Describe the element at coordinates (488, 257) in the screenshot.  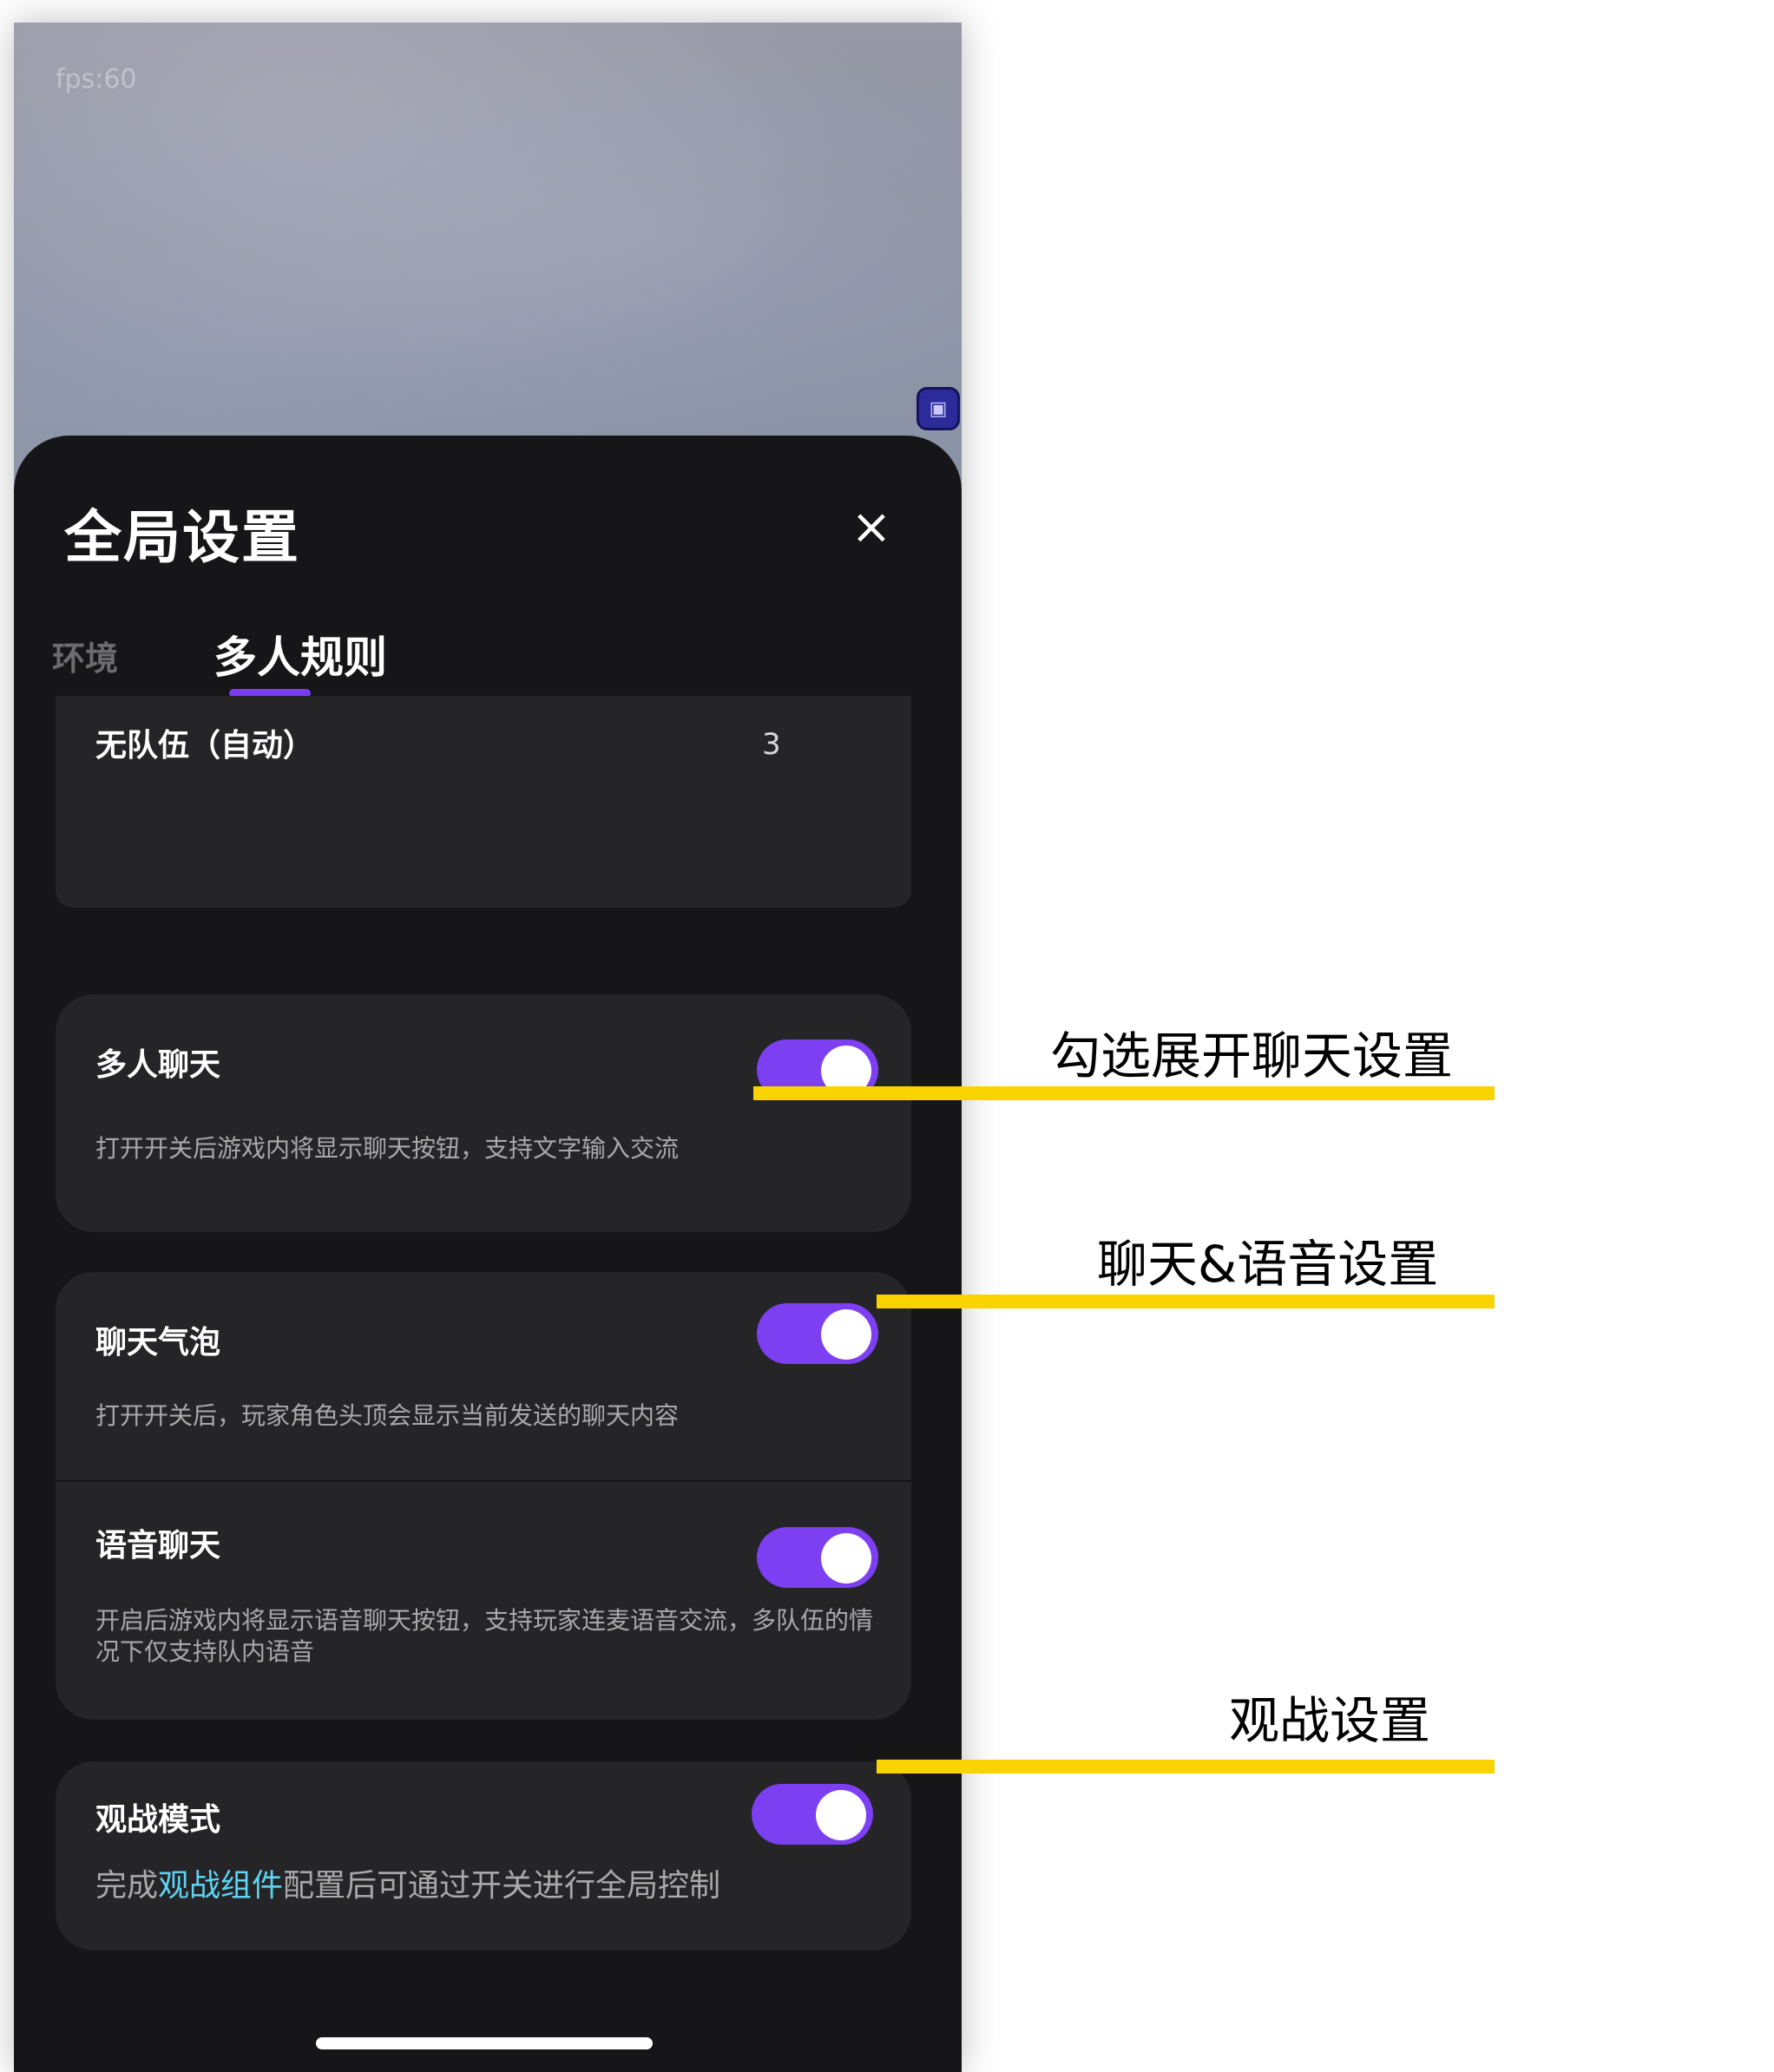
I see `game-scene-background: fps:60 ▣` at that location.